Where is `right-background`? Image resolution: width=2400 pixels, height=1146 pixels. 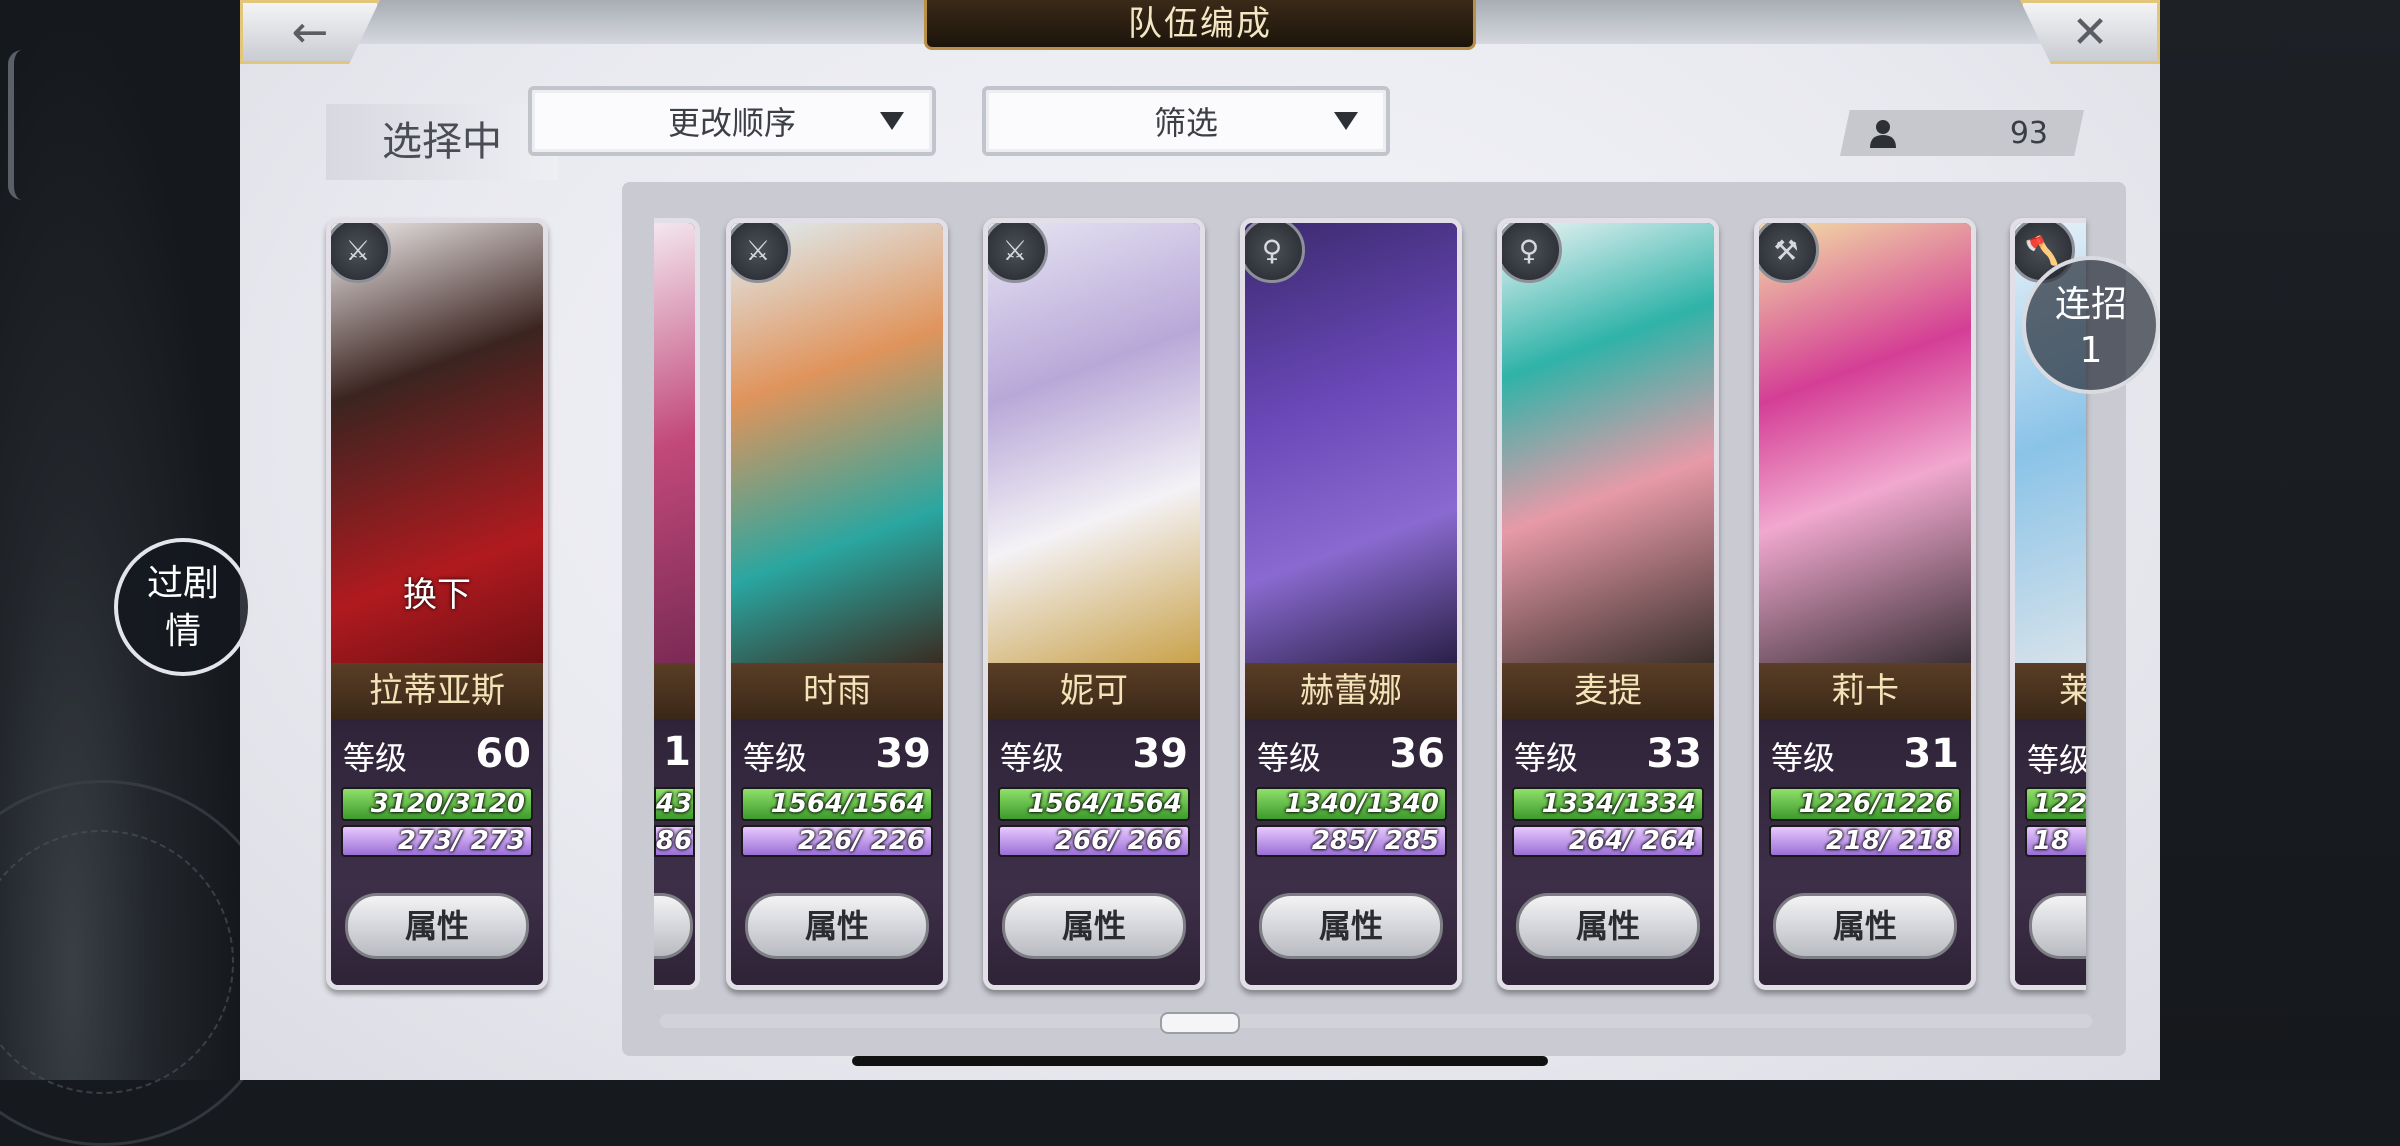
right-background is located at coordinates (2280, 540).